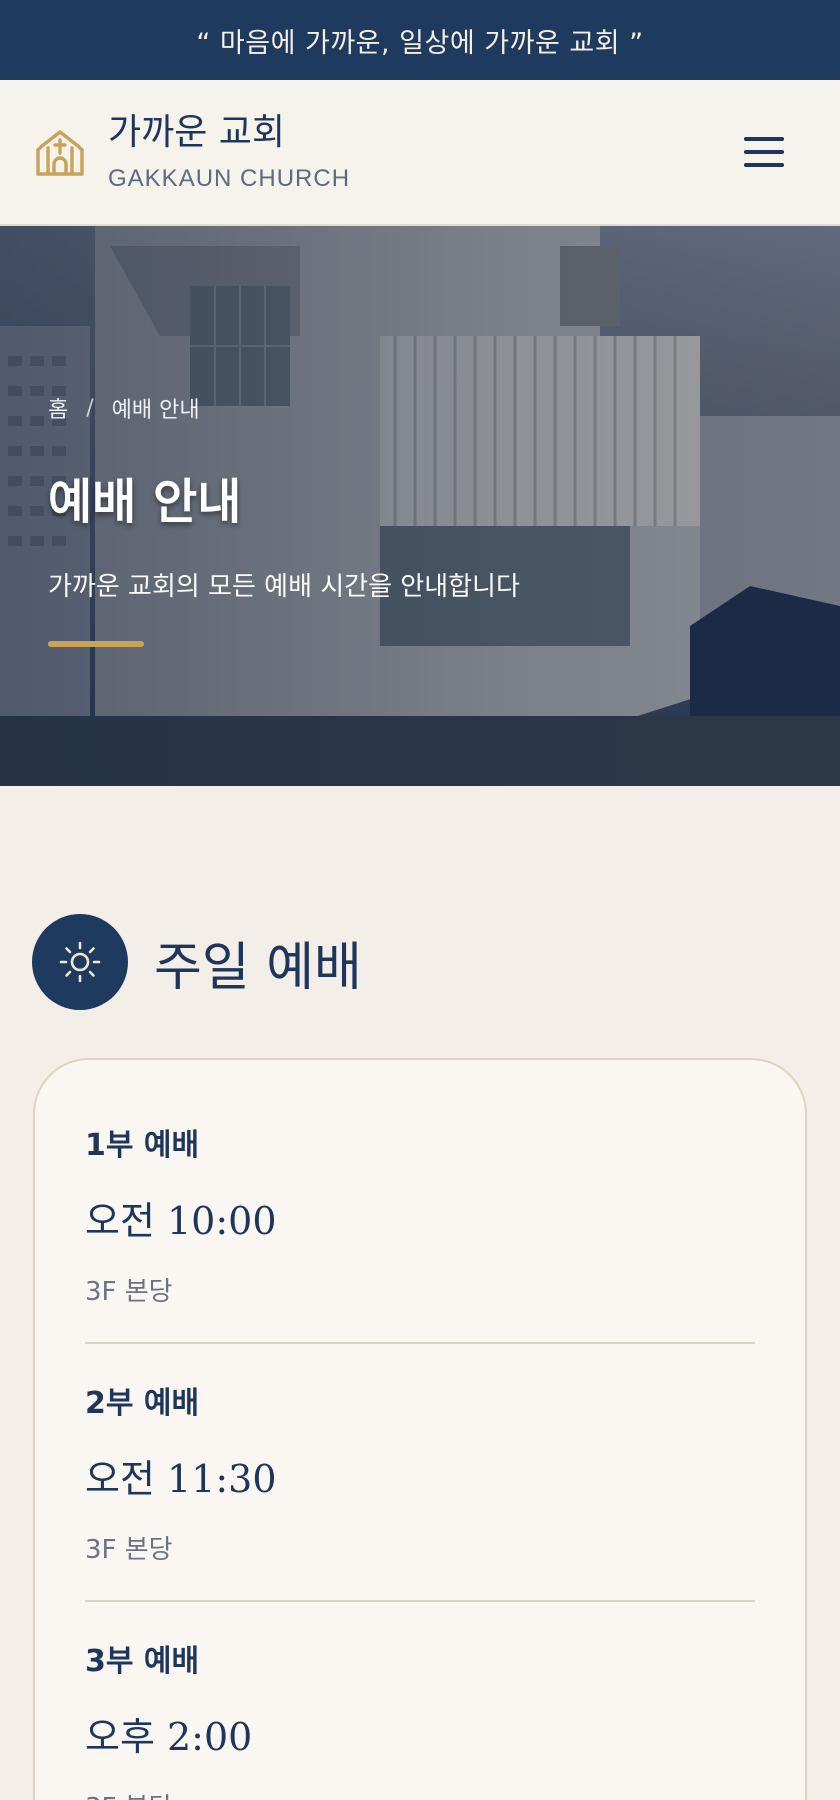 The width and height of the screenshot is (840, 1800). What do you see at coordinates (420, 1490) in the screenshot?
I see `service-item: 2부 예배 오전 11:30 3F 본당` at bounding box center [420, 1490].